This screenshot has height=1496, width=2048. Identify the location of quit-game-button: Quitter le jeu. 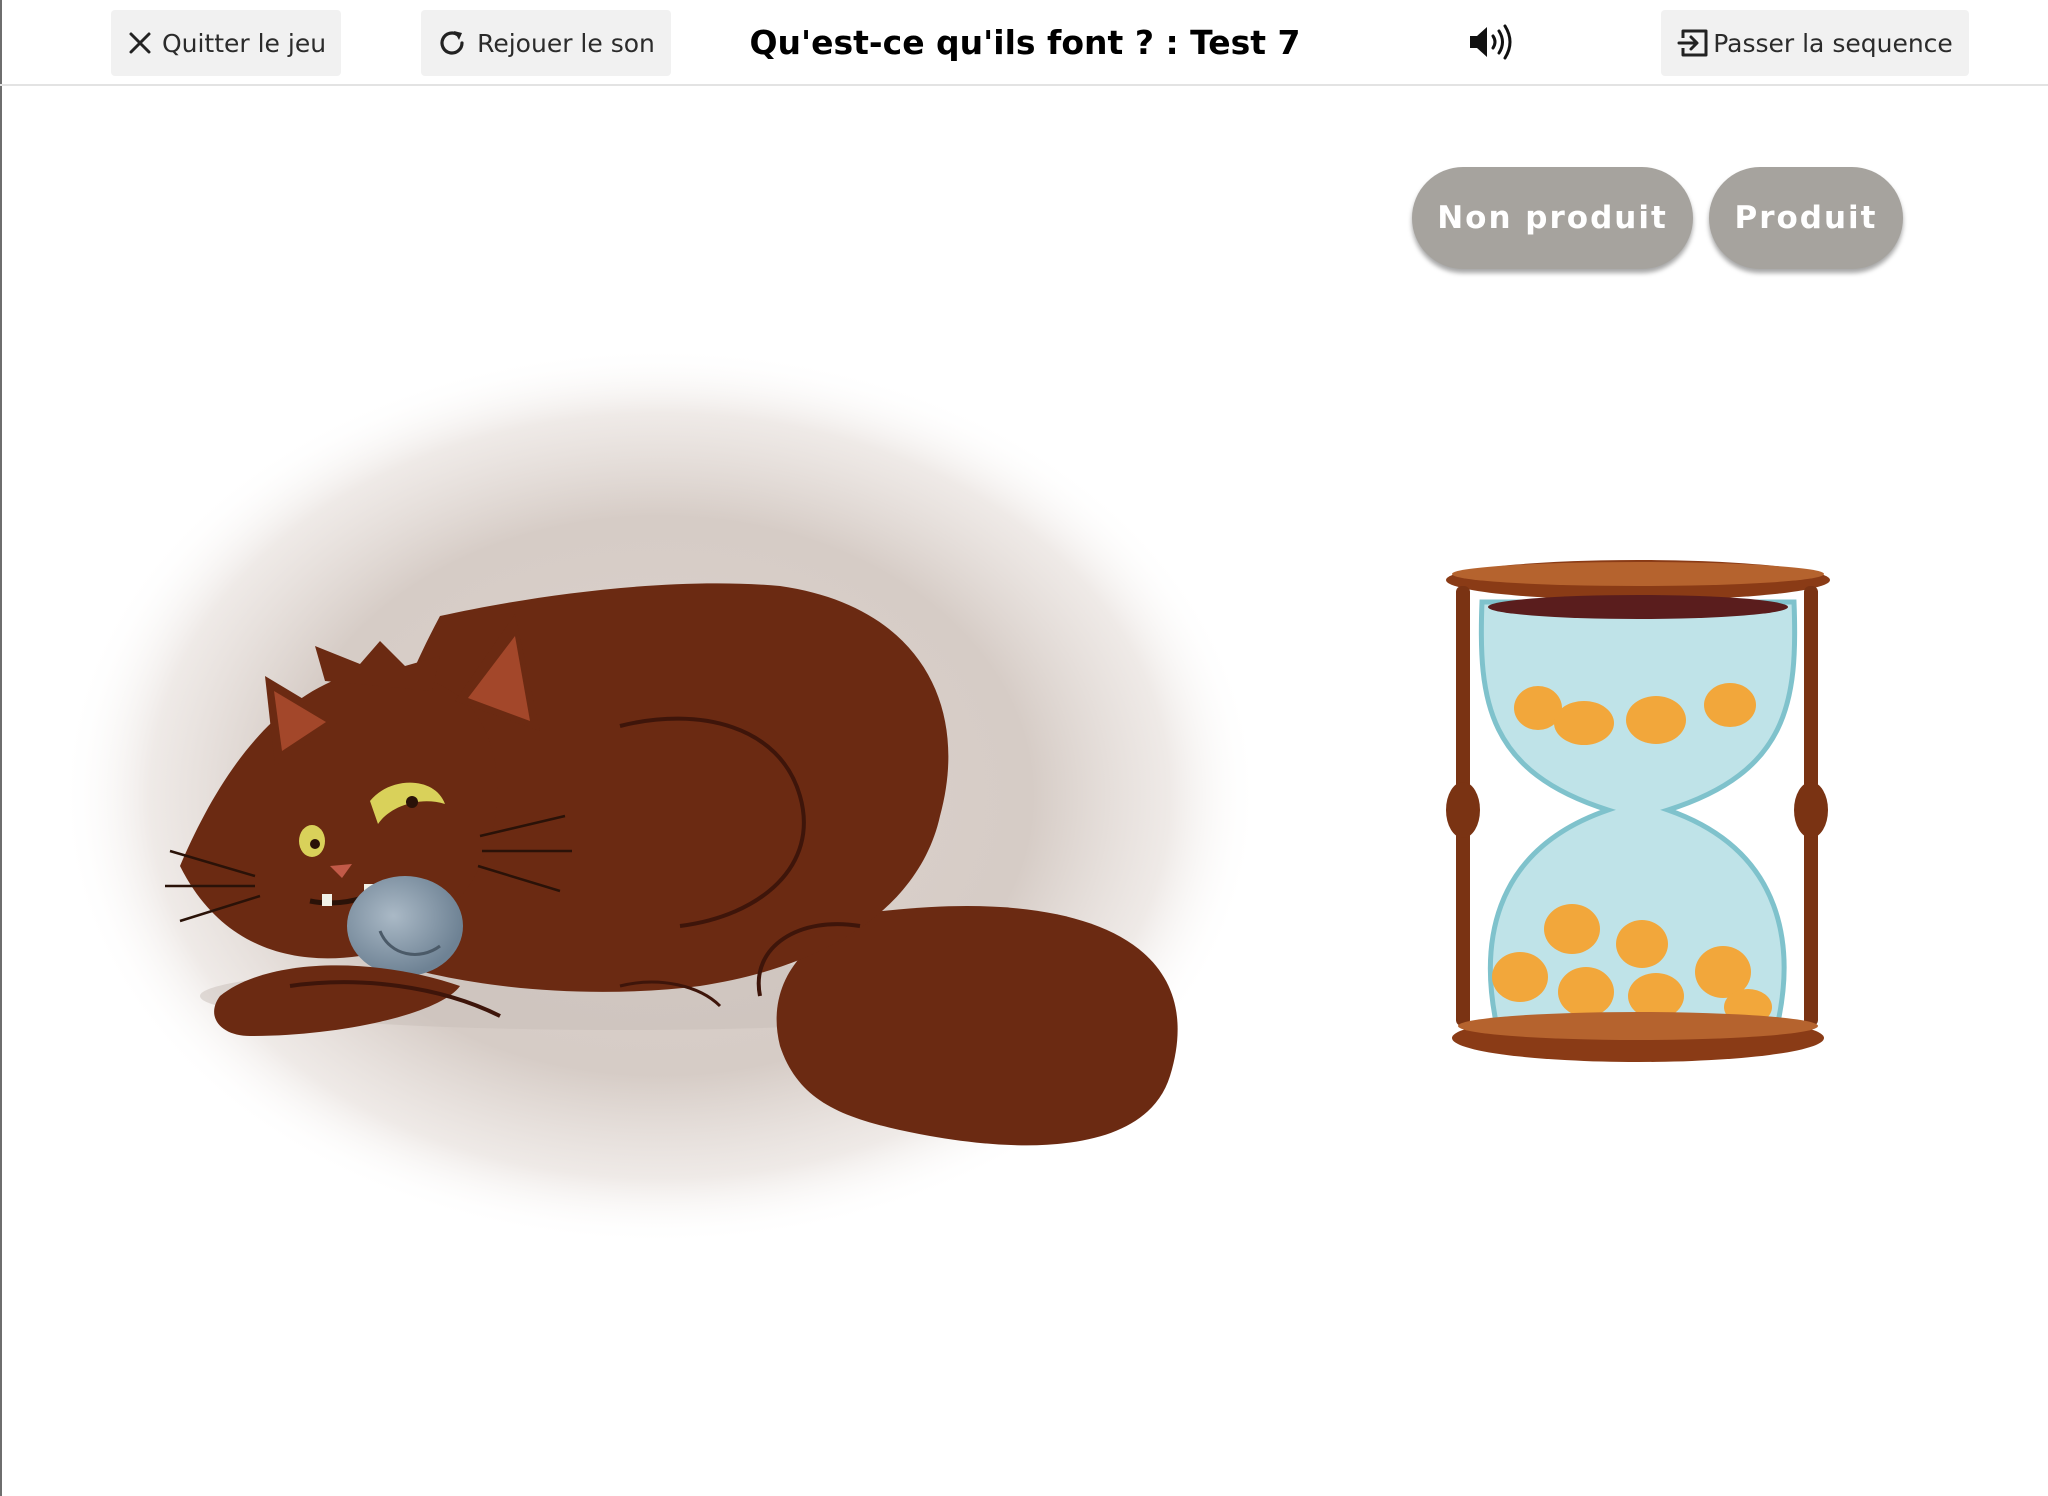
(226, 43).